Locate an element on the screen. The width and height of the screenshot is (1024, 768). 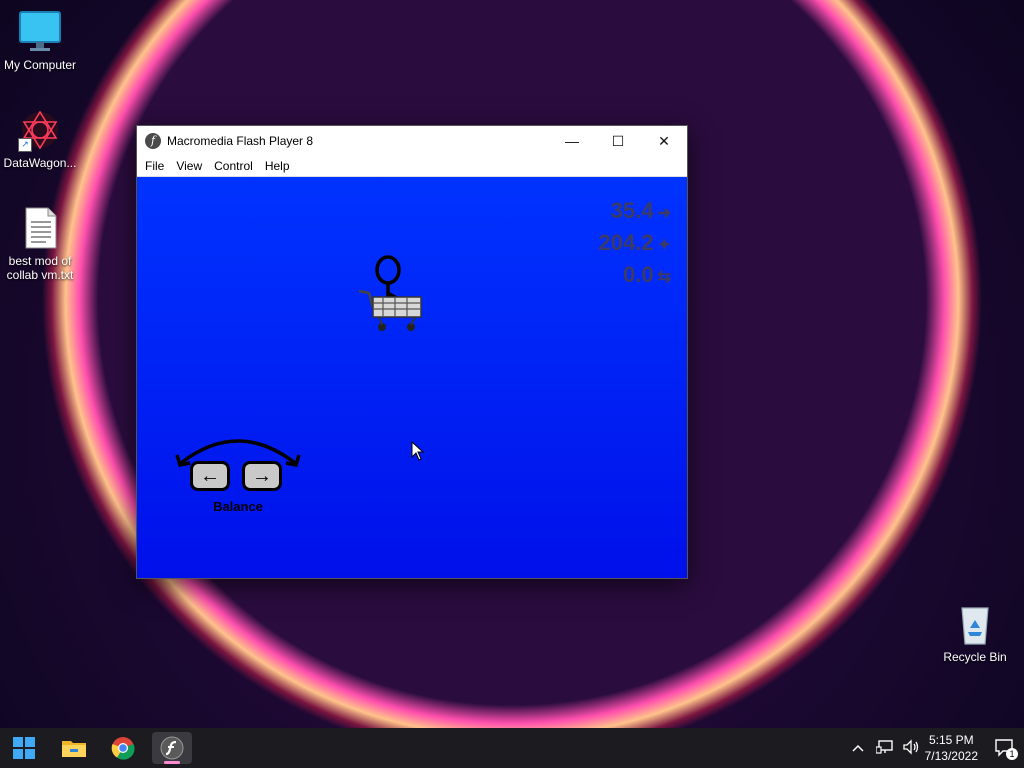
taskbar-clock: 5:15 PM 7/13/2022 is located at coordinates (951, 748).